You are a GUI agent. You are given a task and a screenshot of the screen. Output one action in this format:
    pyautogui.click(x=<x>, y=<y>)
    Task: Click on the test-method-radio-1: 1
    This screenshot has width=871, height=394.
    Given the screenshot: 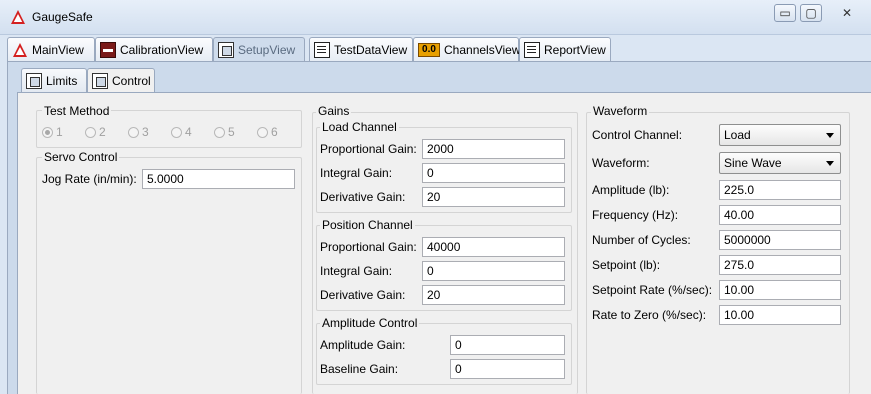 What is the action you would take?
    pyautogui.click(x=52, y=132)
    